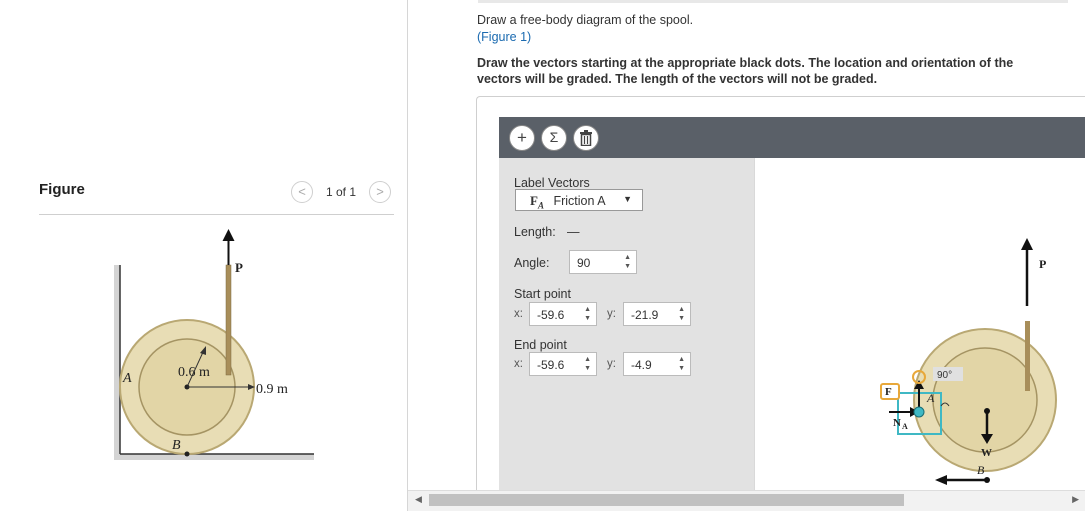  Describe the element at coordinates (563, 314) in the screenshot. I see `start-x-input: -59.6 ▲ ▼` at that location.